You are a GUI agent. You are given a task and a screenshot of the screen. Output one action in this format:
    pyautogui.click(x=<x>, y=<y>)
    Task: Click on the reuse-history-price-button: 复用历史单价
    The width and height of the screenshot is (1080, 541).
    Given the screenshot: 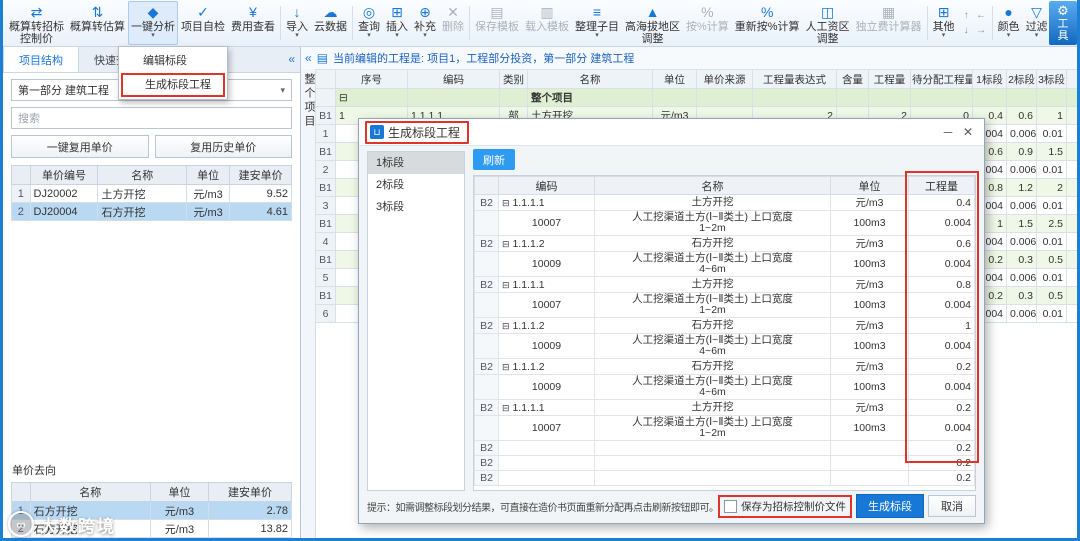 What is the action you would take?
    pyautogui.click(x=223, y=146)
    